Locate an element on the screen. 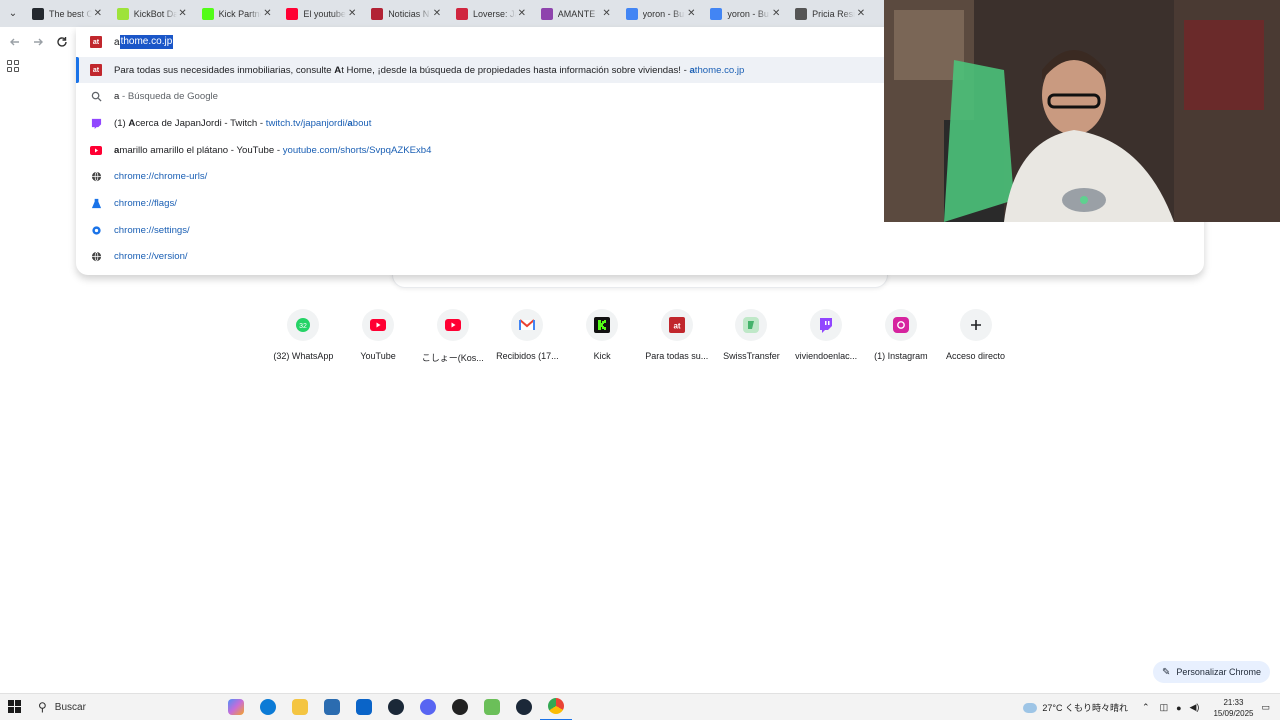  copilot-icon is located at coordinates (236, 707).